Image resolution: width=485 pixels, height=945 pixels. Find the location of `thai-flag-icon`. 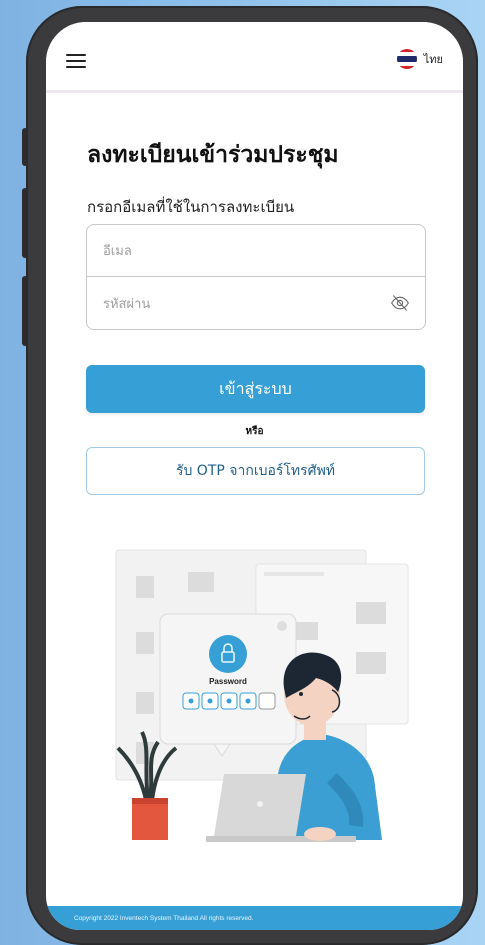

thai-flag-icon is located at coordinates (406, 59).